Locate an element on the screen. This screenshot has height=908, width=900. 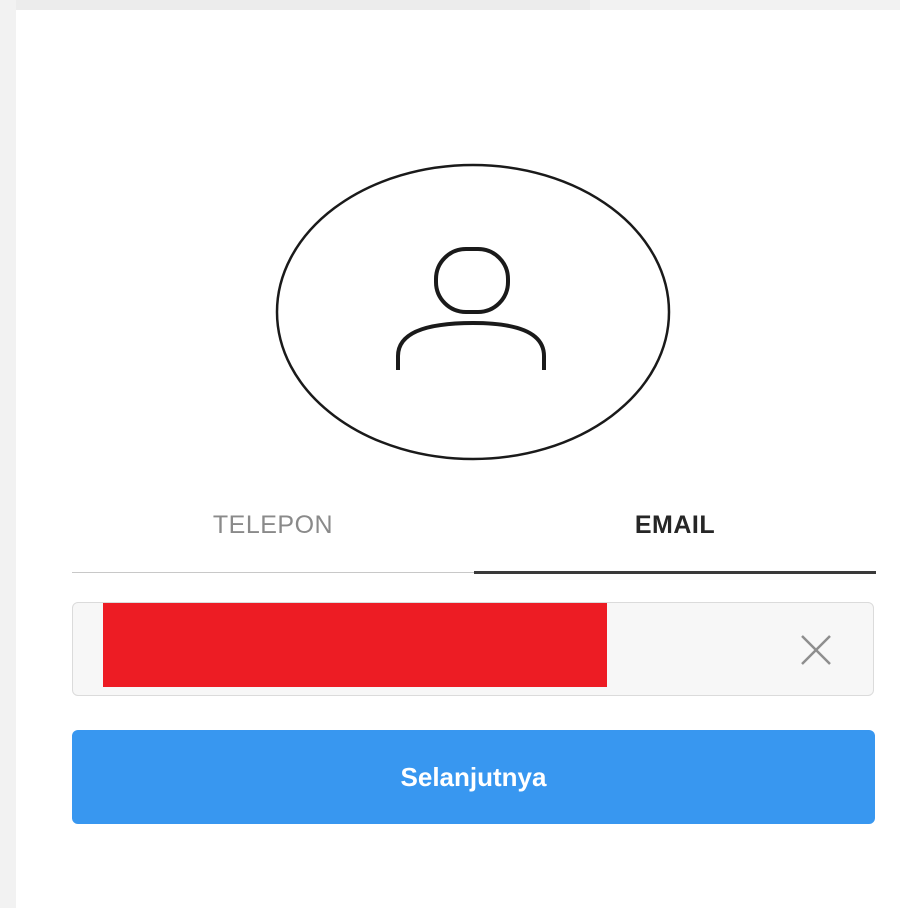
tab-email-active-indicator is located at coordinates (675, 572).